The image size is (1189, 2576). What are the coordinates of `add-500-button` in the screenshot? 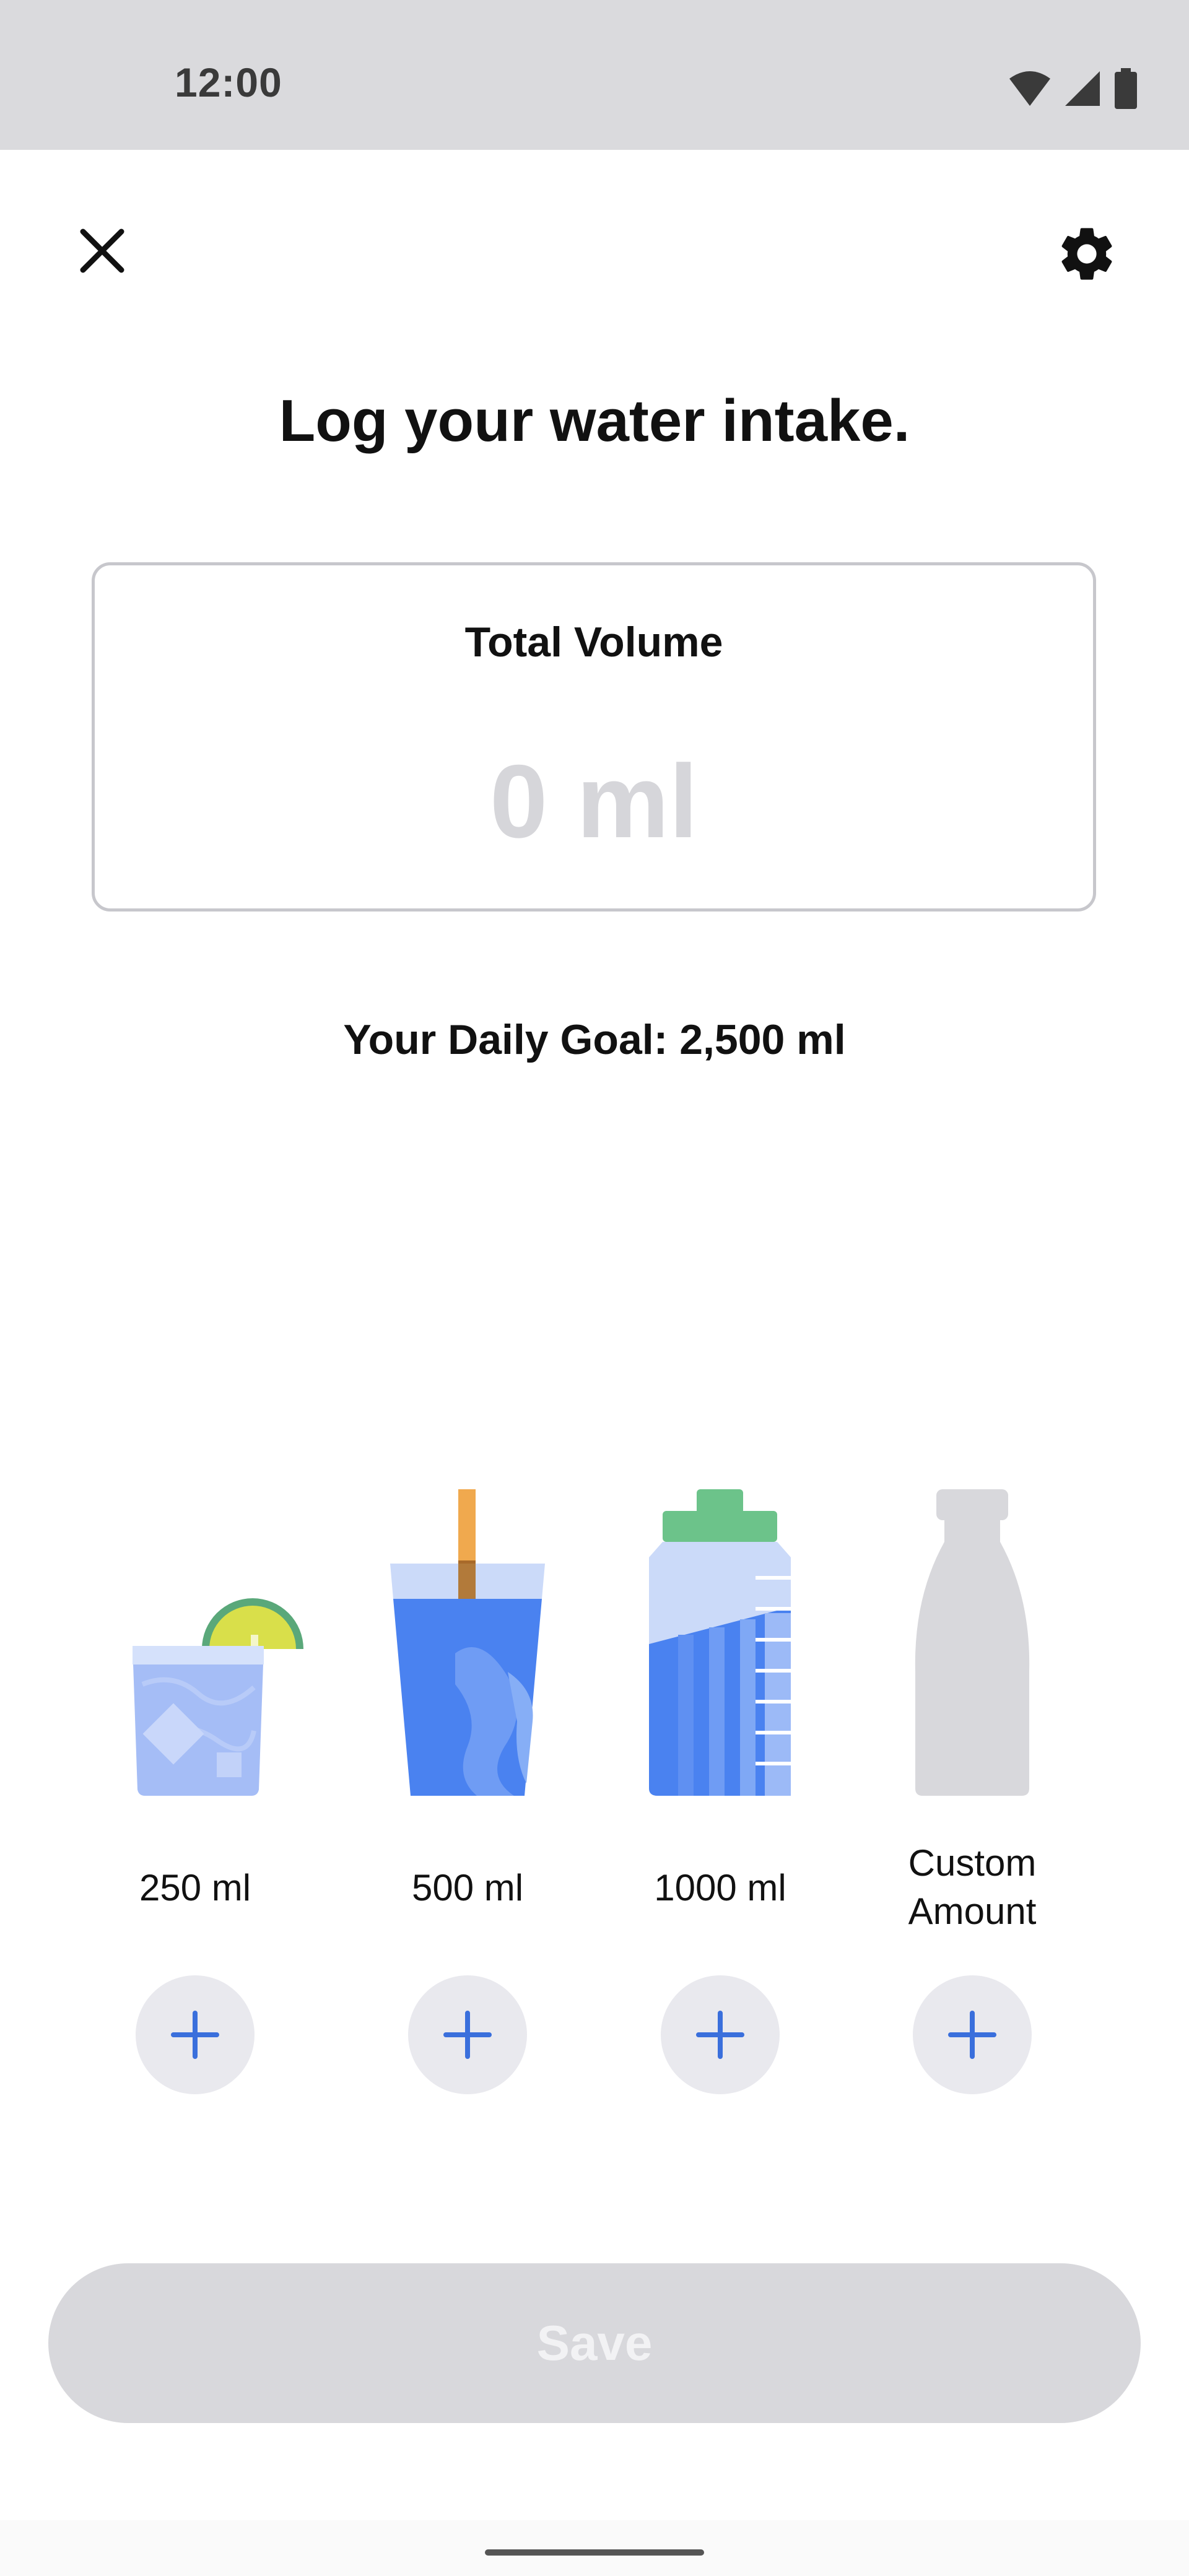 It's located at (467, 2034).